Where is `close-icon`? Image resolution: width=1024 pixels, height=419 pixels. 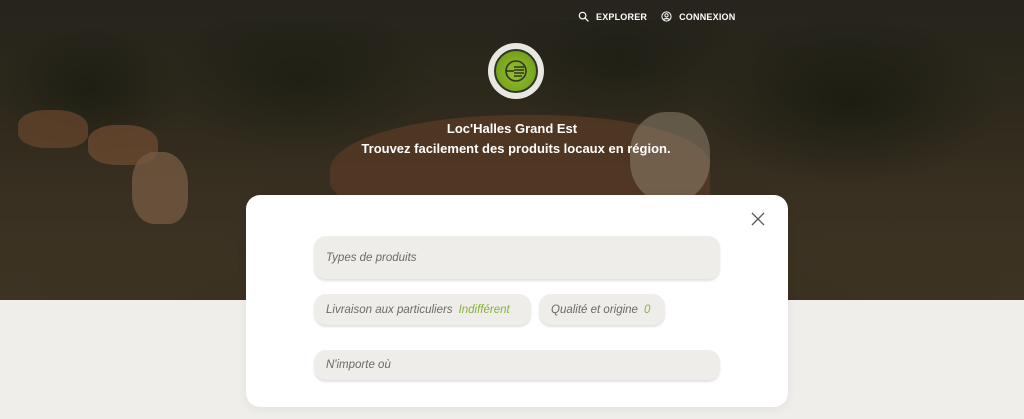 close-icon is located at coordinates (758, 219).